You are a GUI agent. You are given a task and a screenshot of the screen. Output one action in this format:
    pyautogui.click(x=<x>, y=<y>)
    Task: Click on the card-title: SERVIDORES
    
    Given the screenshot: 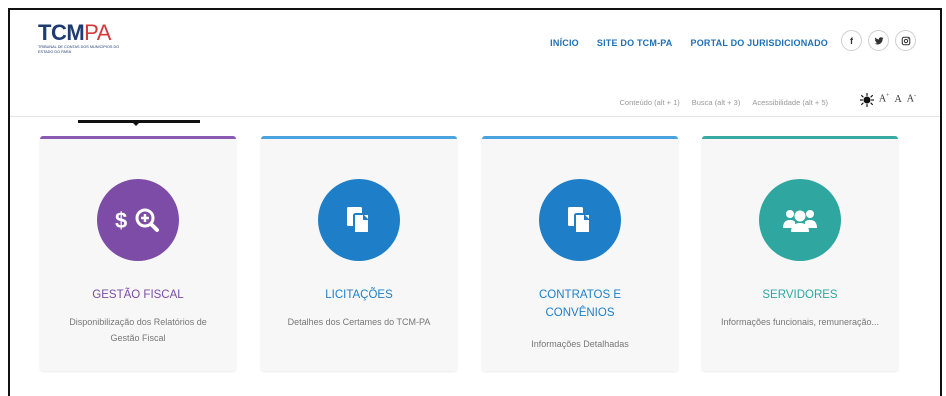 What is the action you would take?
    pyautogui.click(x=800, y=295)
    